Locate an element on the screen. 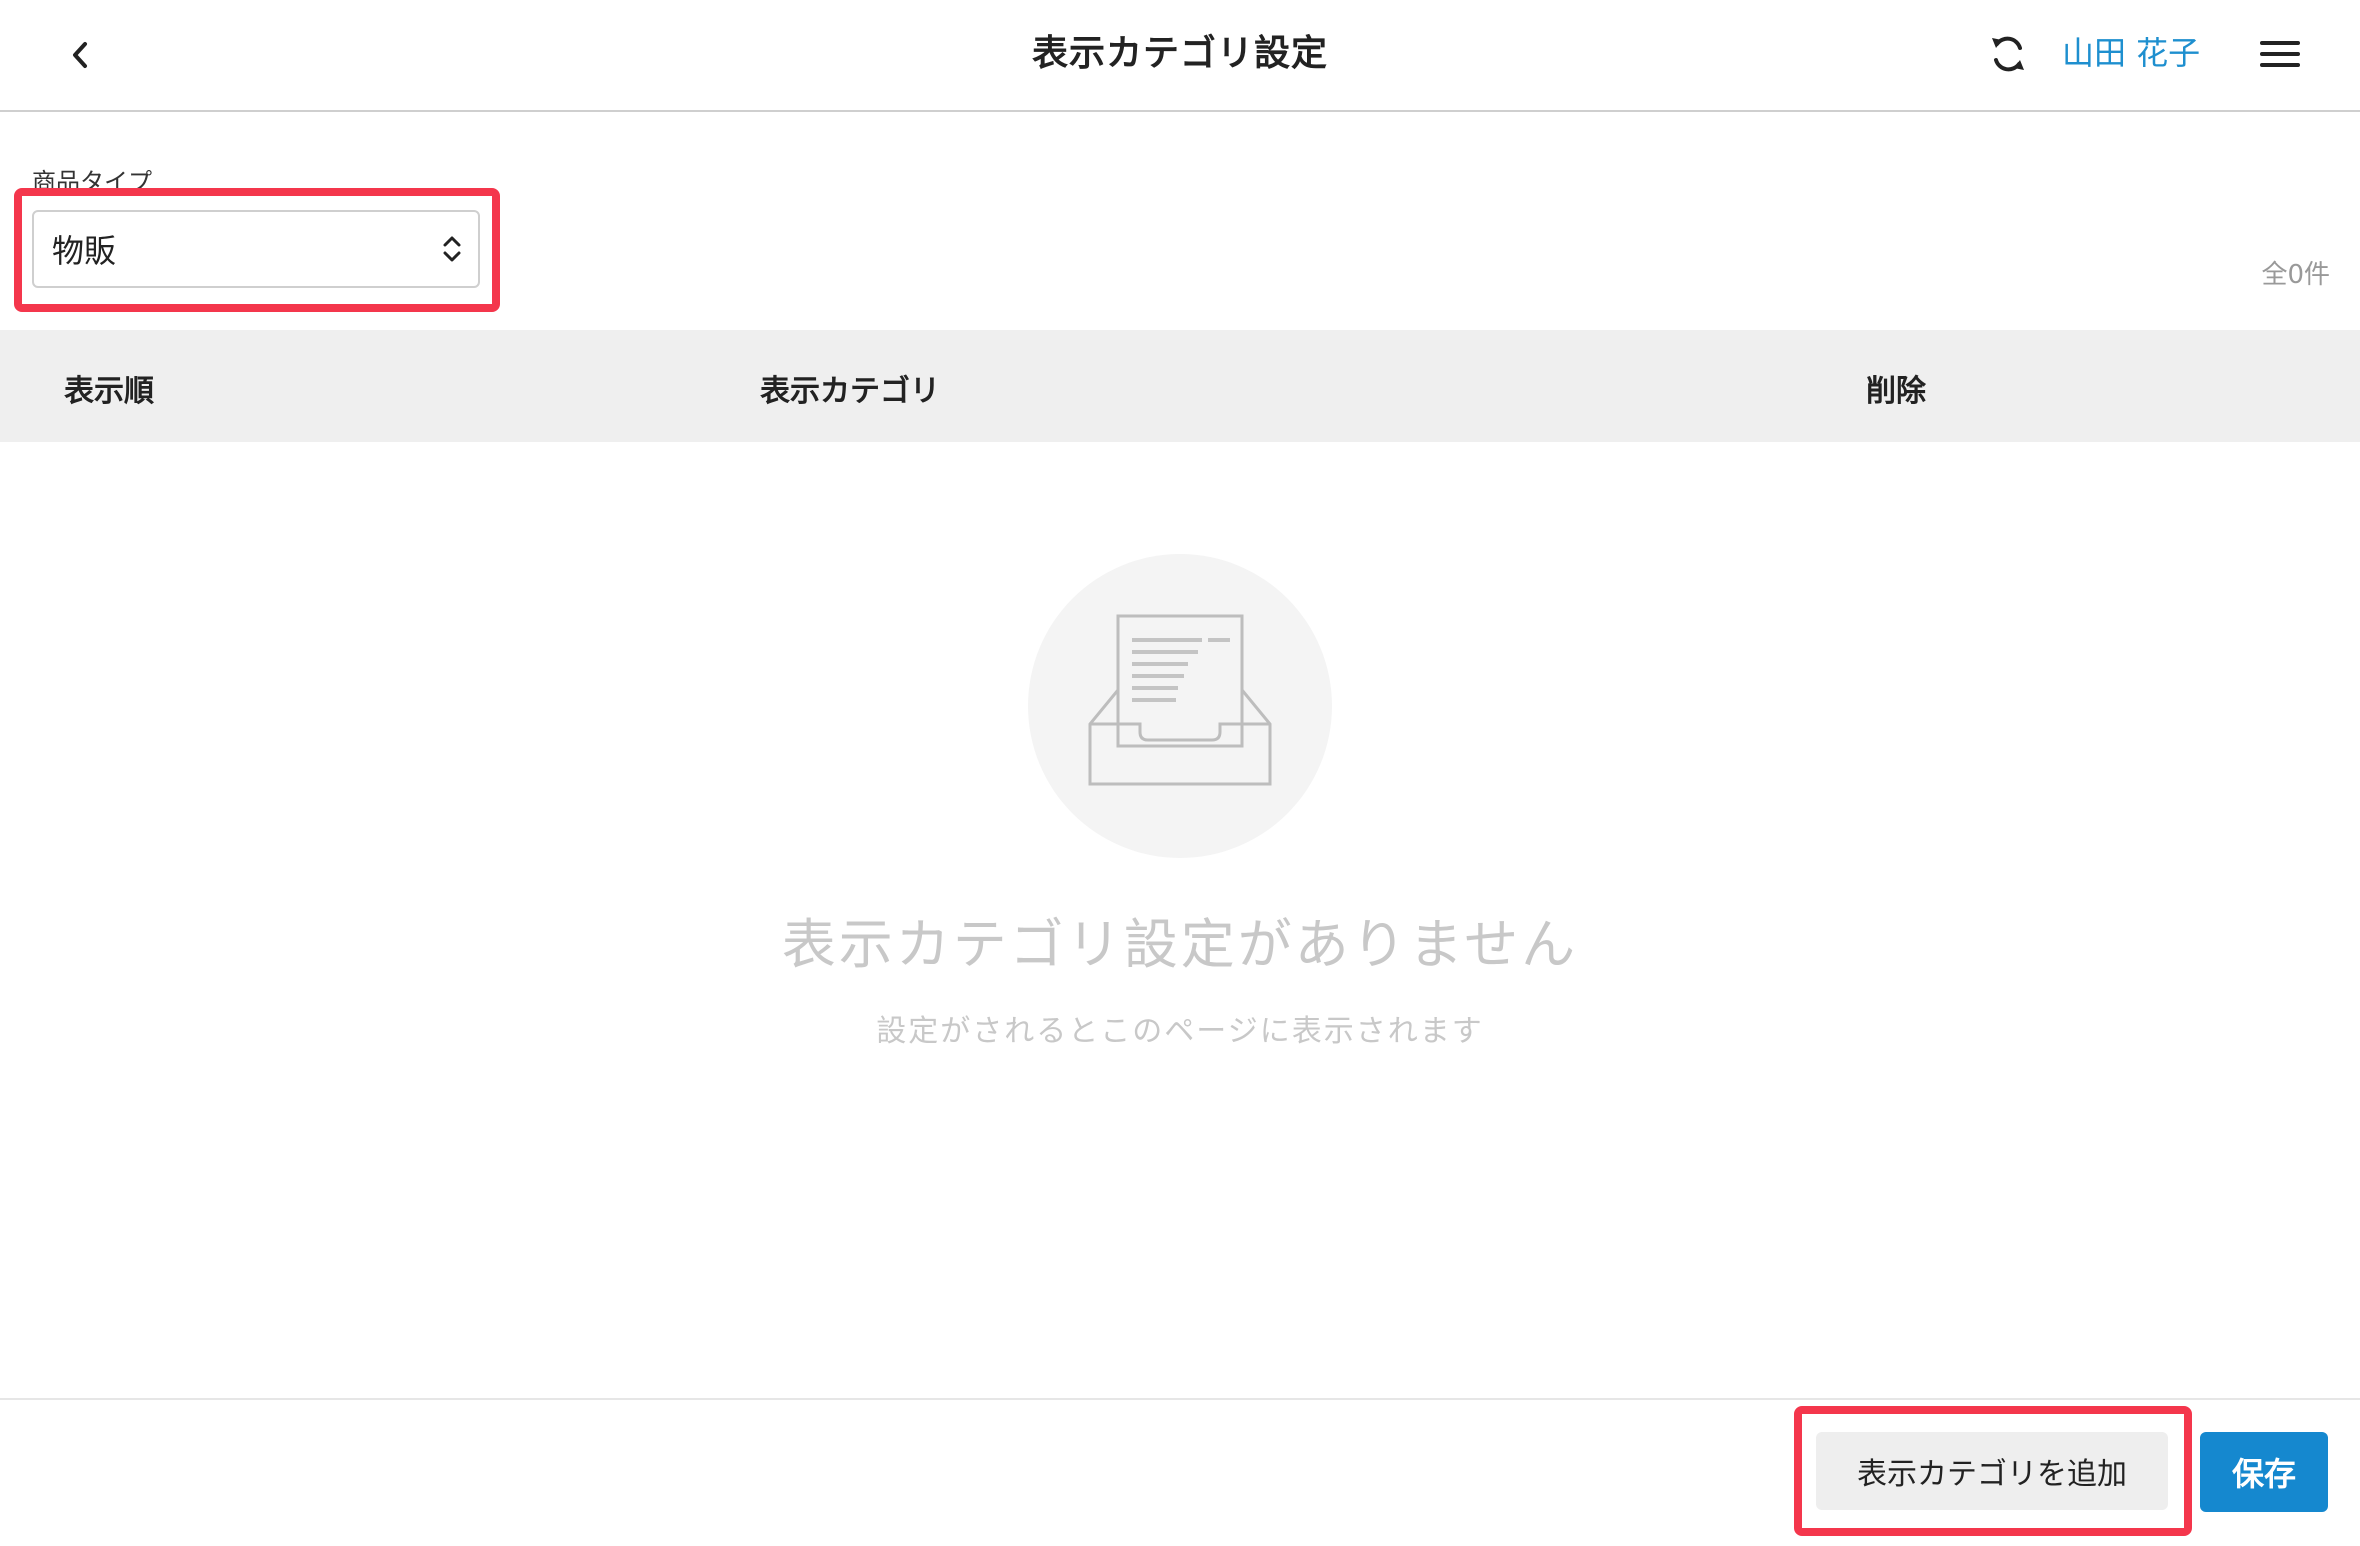  empty-state-subtitle: 設定がされるとこのページに表示されます is located at coordinates (1180, 1031).